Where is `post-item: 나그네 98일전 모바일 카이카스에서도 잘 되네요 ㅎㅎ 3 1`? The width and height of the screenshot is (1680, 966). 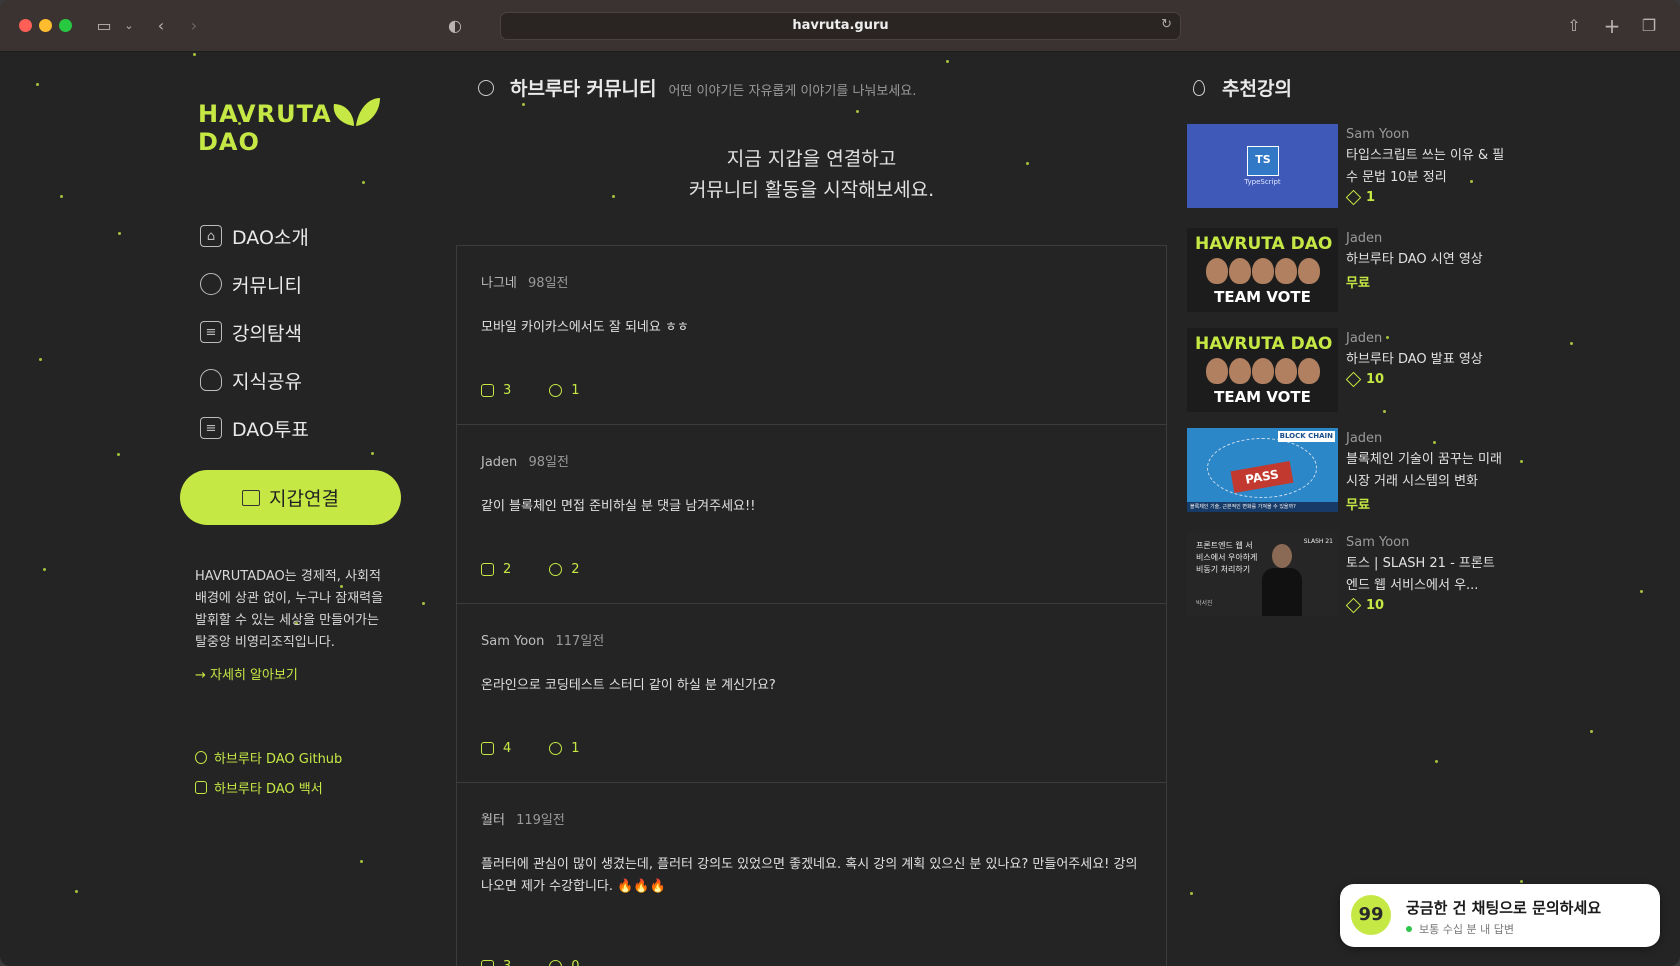
post-item: 나그네 98일전 모바일 카이카스에서도 잘 되네요 ㅎㅎ 3 1 is located at coordinates (811, 335).